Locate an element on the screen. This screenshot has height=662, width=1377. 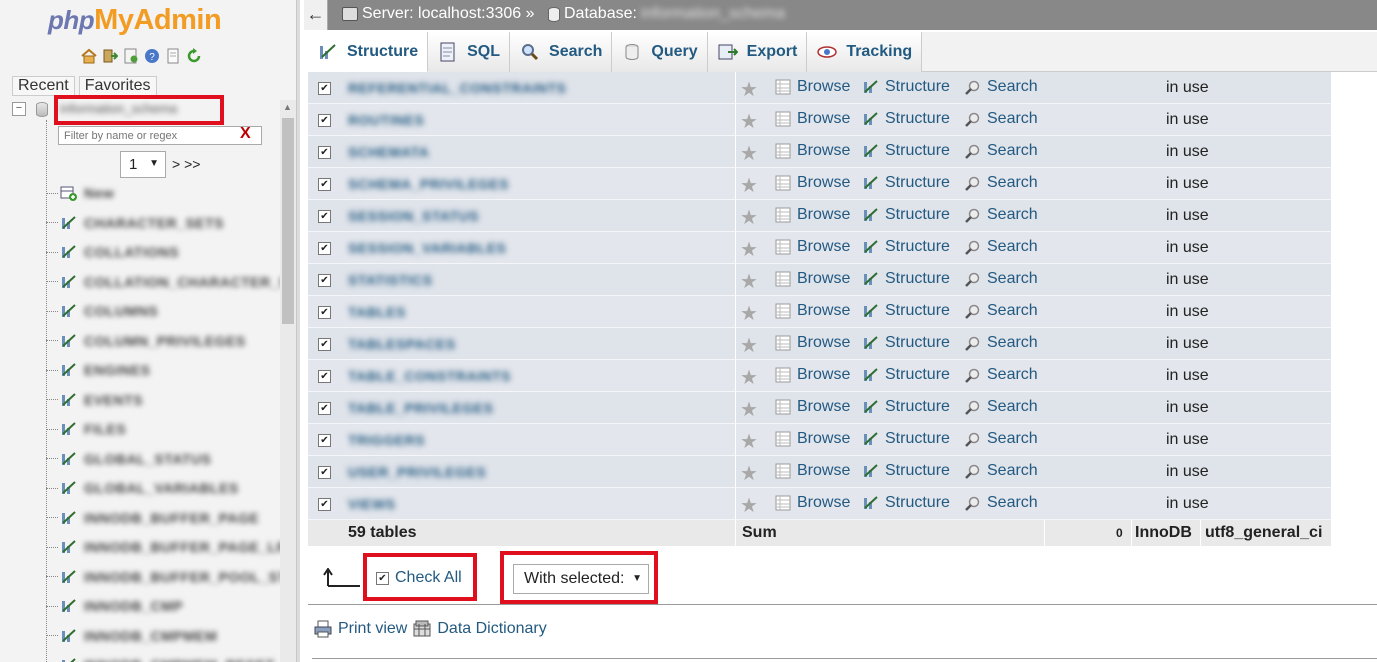
tree-item: COLUMNS is located at coordinates (102, 311).